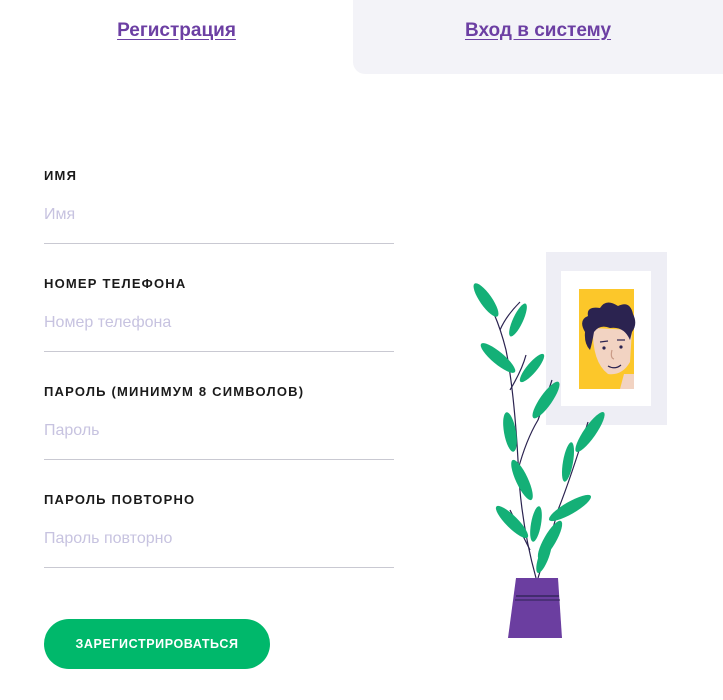 This screenshot has width=723, height=700. I want to click on register-button: ЗАРЕГИСТРИРОВАТЬСЯ, so click(157, 644).